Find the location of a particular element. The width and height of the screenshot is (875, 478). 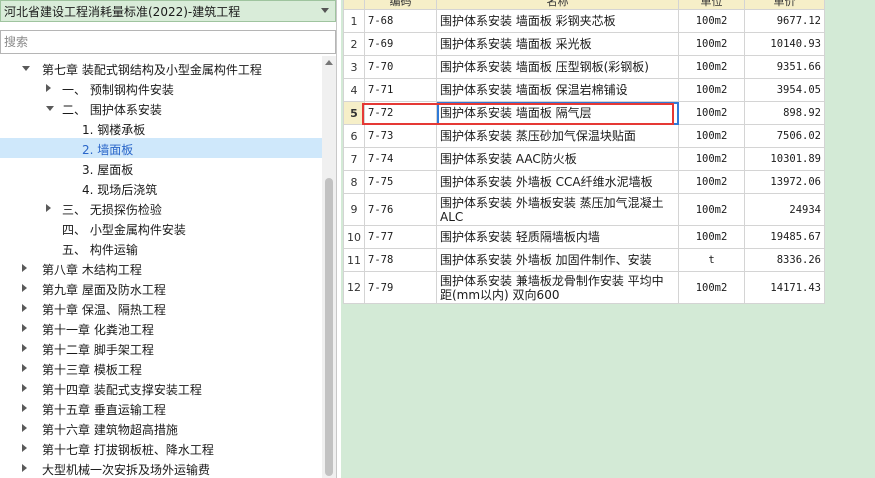

quota-price: 898.92 is located at coordinates (784, 113).